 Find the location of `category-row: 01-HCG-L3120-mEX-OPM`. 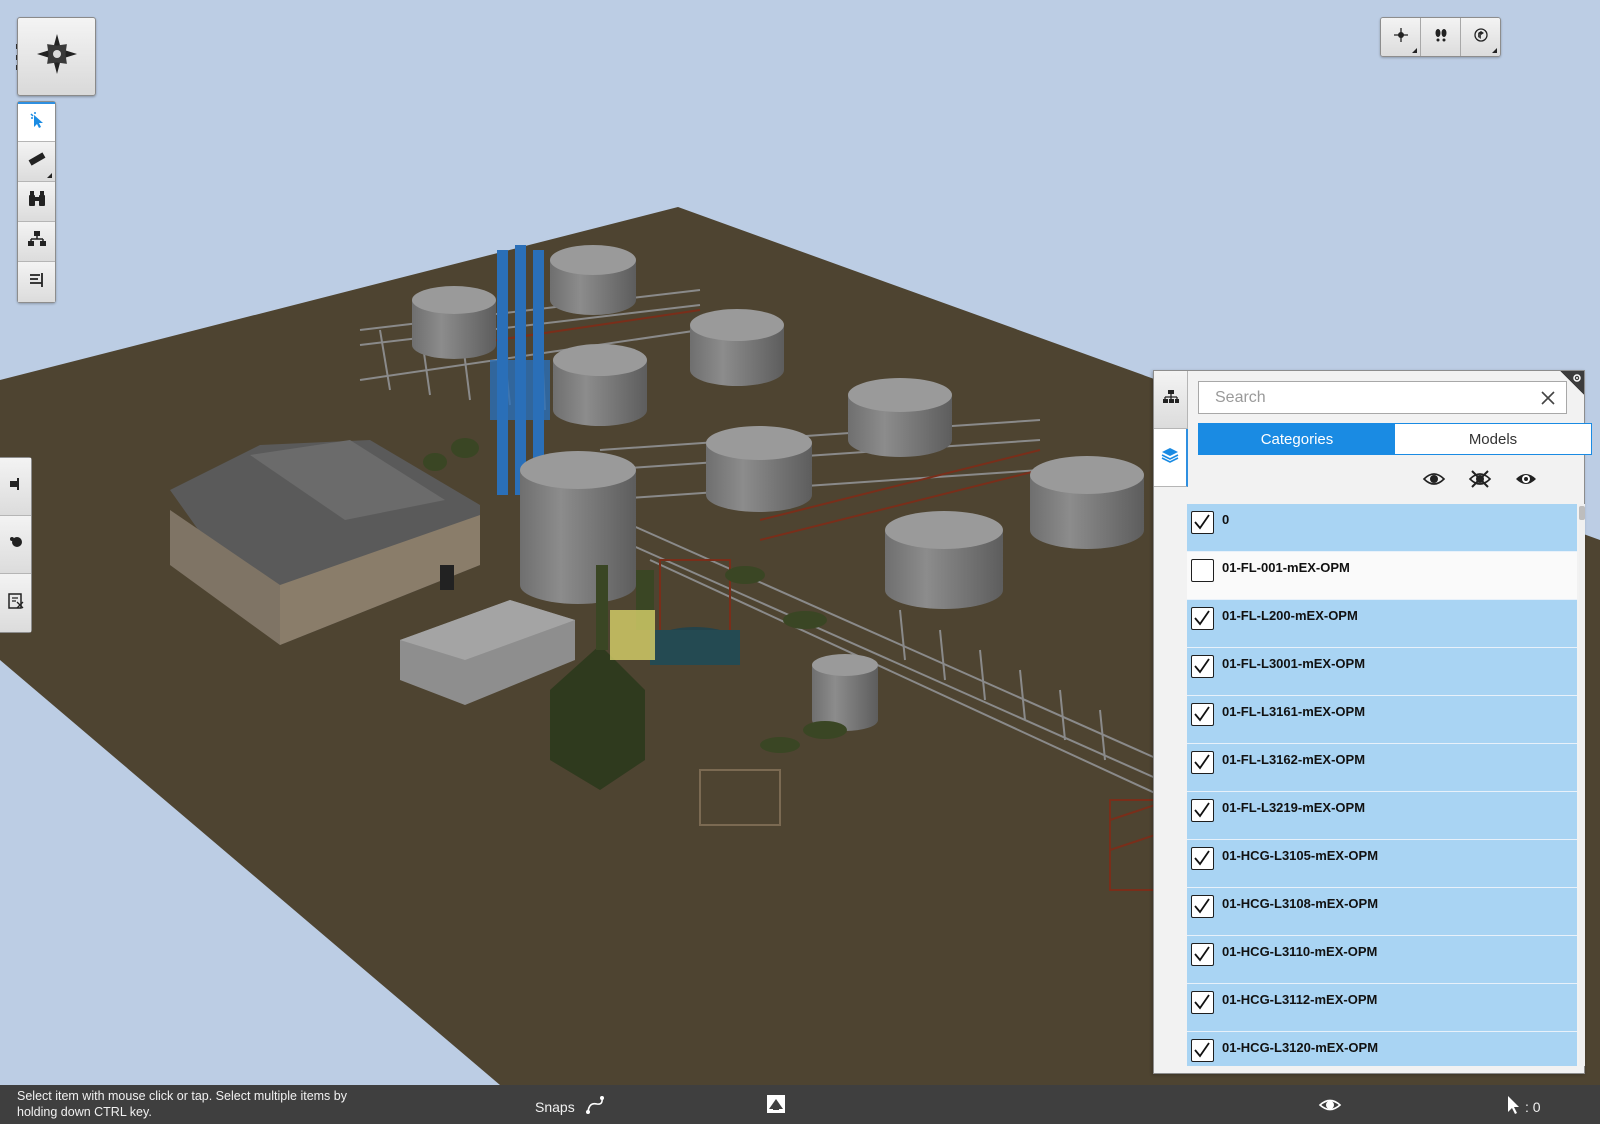

category-row: 01-HCG-L3120-mEX-OPM is located at coordinates (1382, 1049).